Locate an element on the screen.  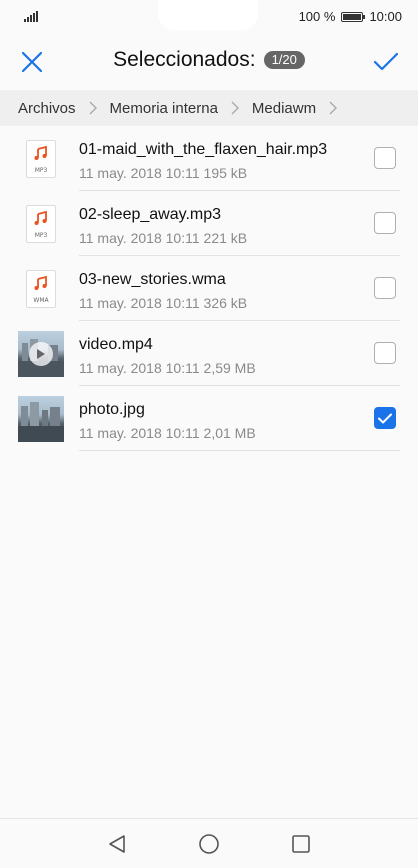
breadcrumb: Archivos Memoria interna Mediawm is located at coordinates (209, 108).